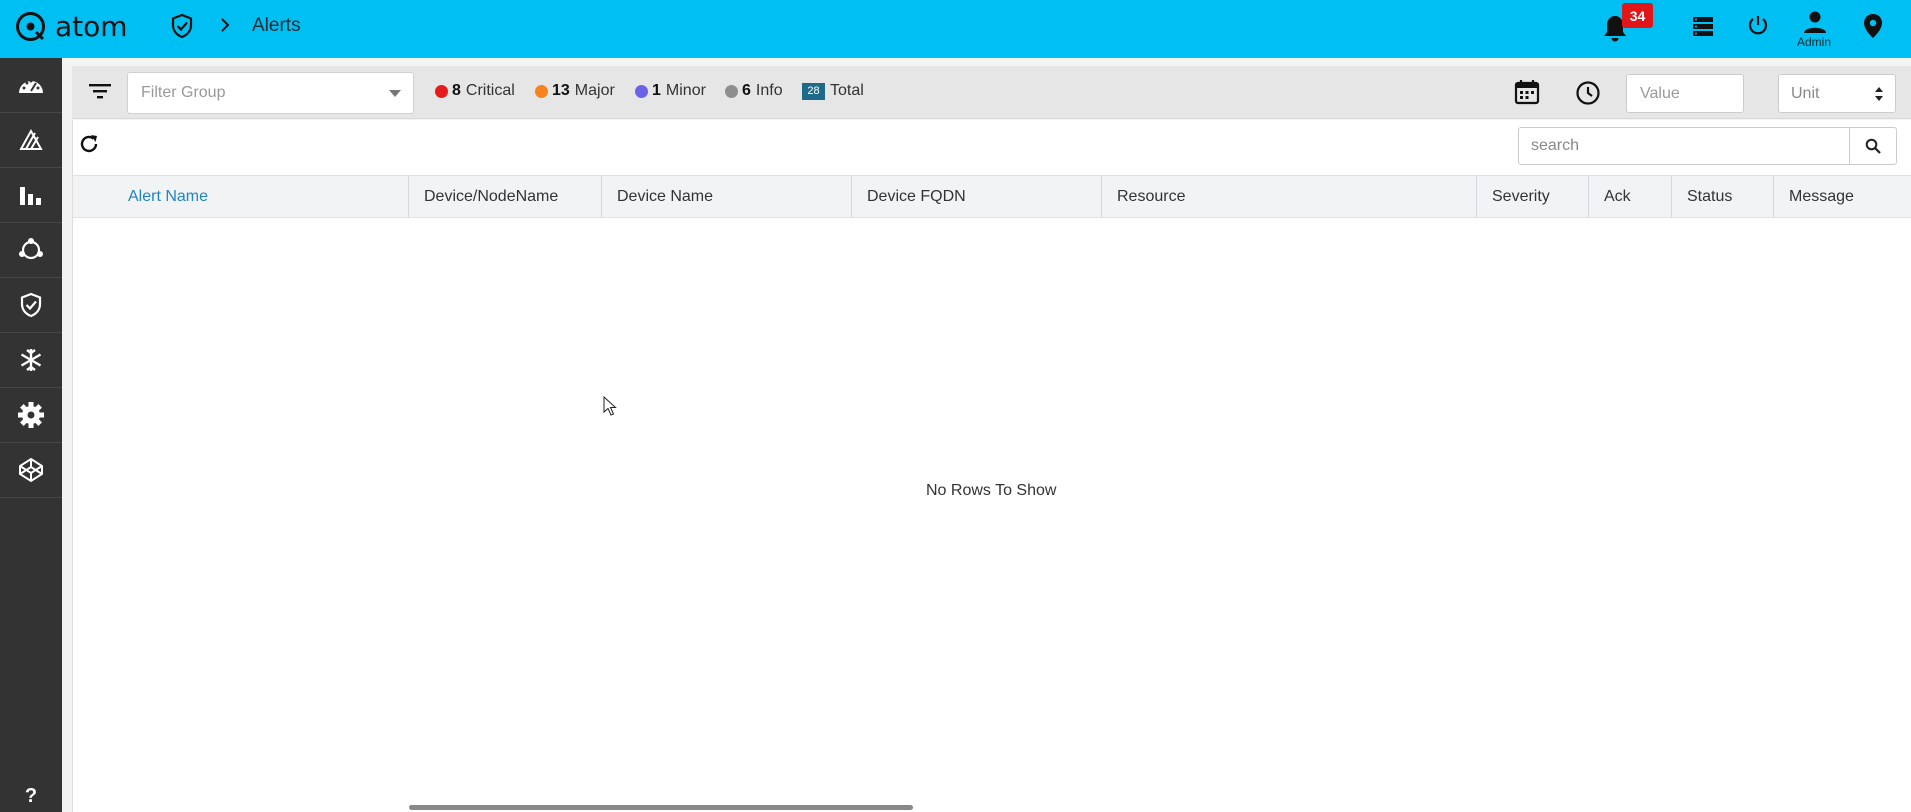  I want to click on sidebar-item-analytics, so click(31, 195).